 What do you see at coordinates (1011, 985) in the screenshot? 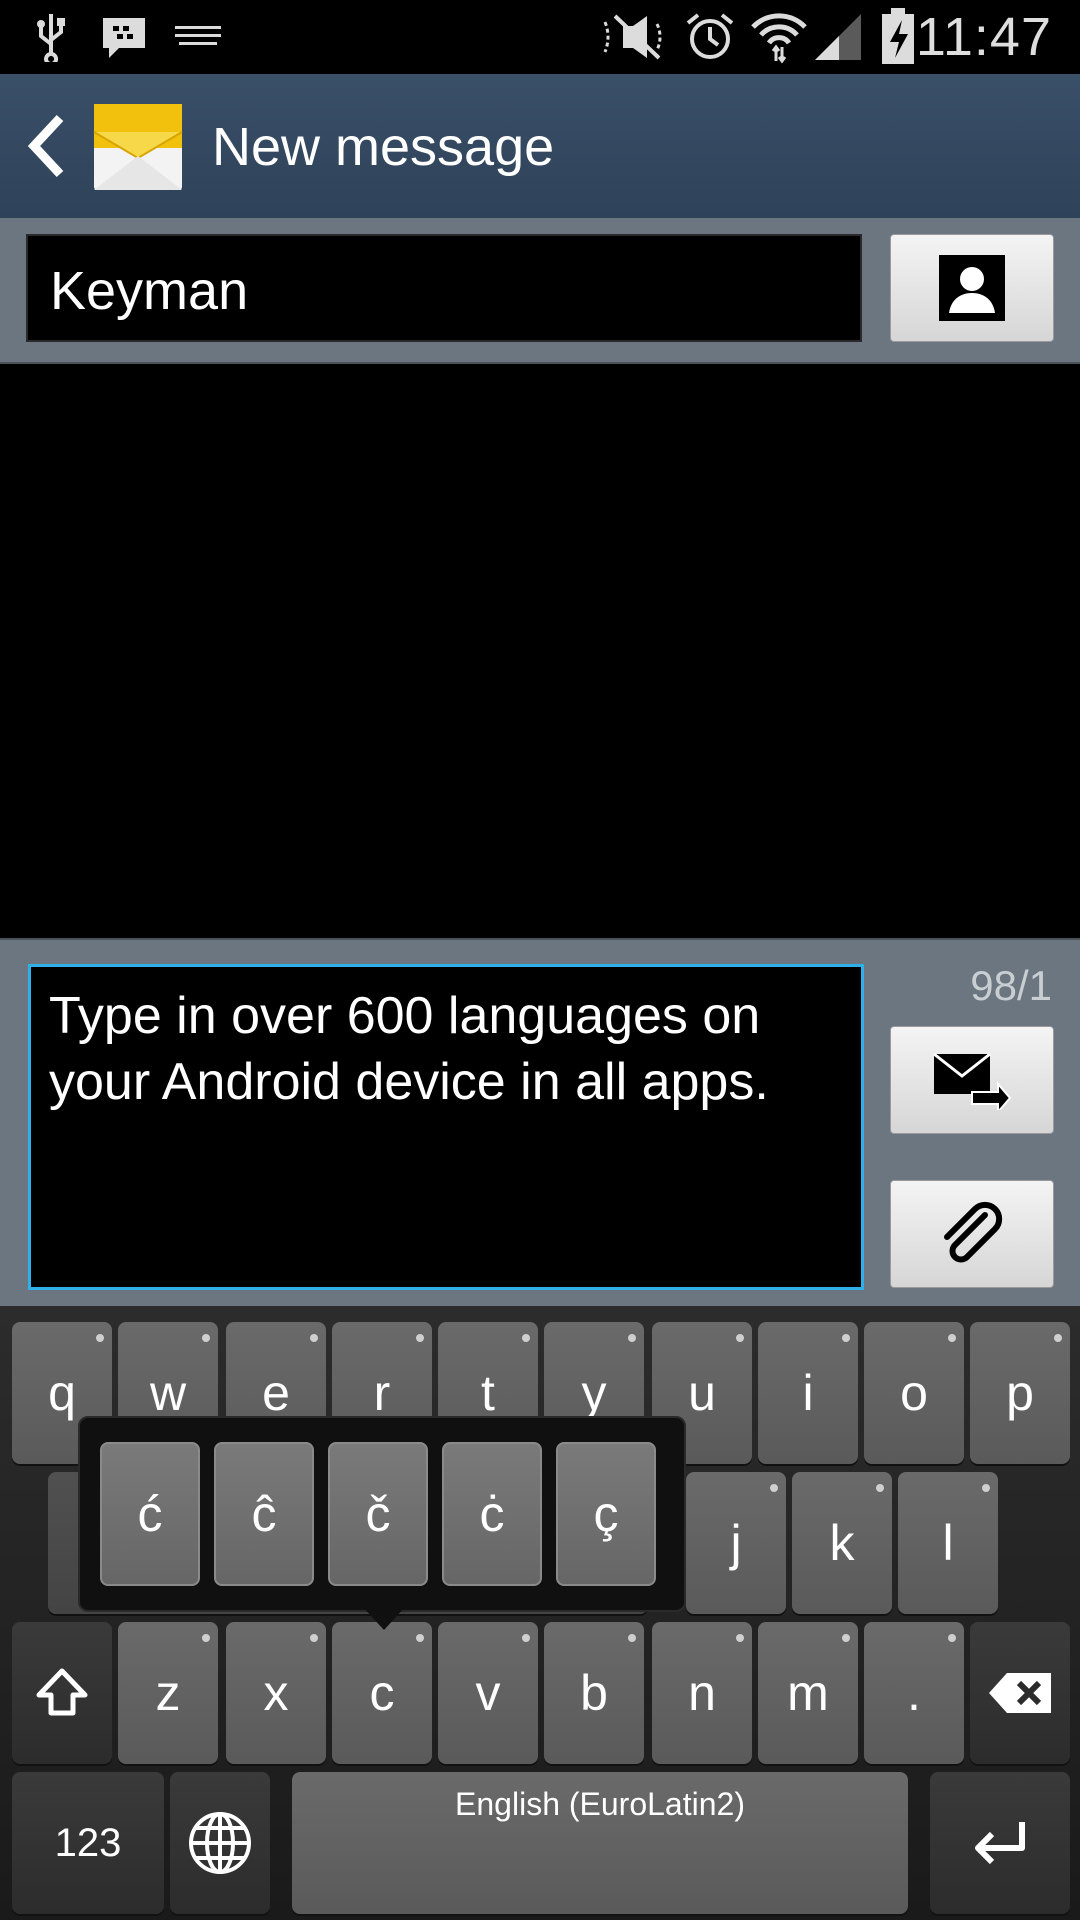
I see `character-counter: 98/1` at bounding box center [1011, 985].